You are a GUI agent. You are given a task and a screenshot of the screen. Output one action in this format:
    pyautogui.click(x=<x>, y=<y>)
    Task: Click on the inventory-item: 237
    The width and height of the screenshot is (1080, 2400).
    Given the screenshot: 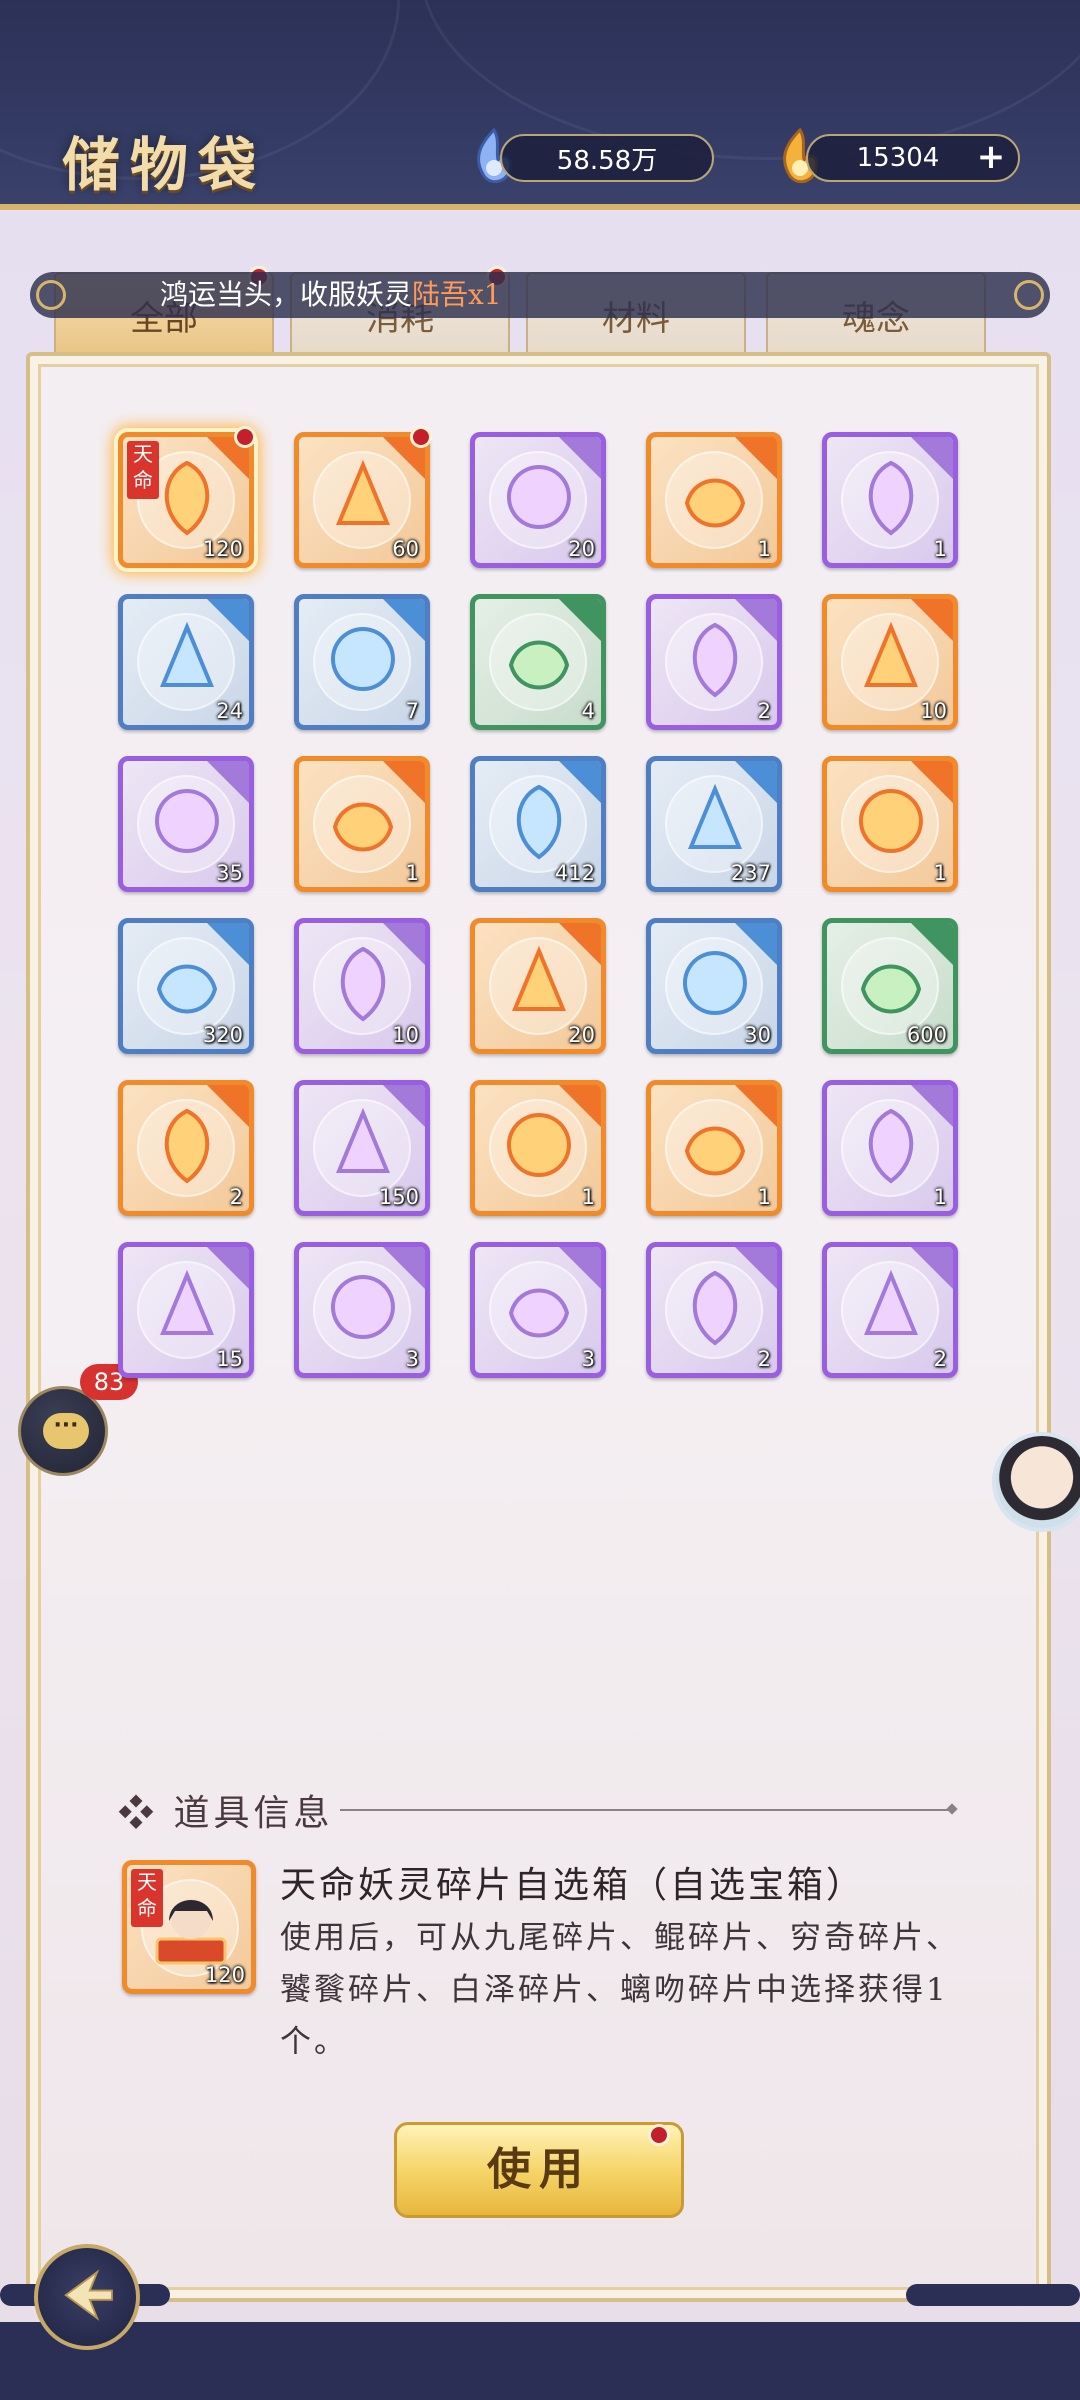 What is the action you would take?
    pyautogui.click(x=714, y=824)
    